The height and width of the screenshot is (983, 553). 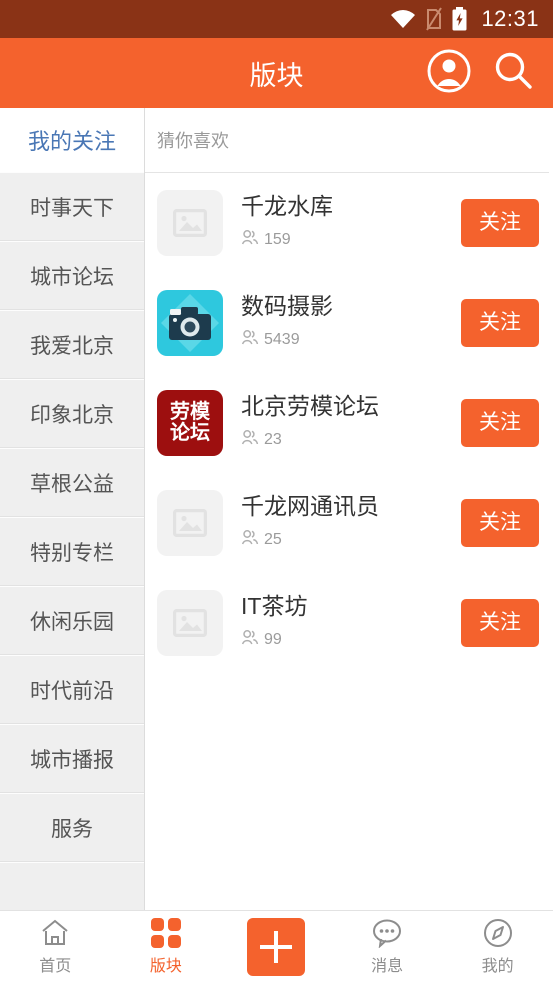 I want to click on forum-meta: 25, so click(x=351, y=540).